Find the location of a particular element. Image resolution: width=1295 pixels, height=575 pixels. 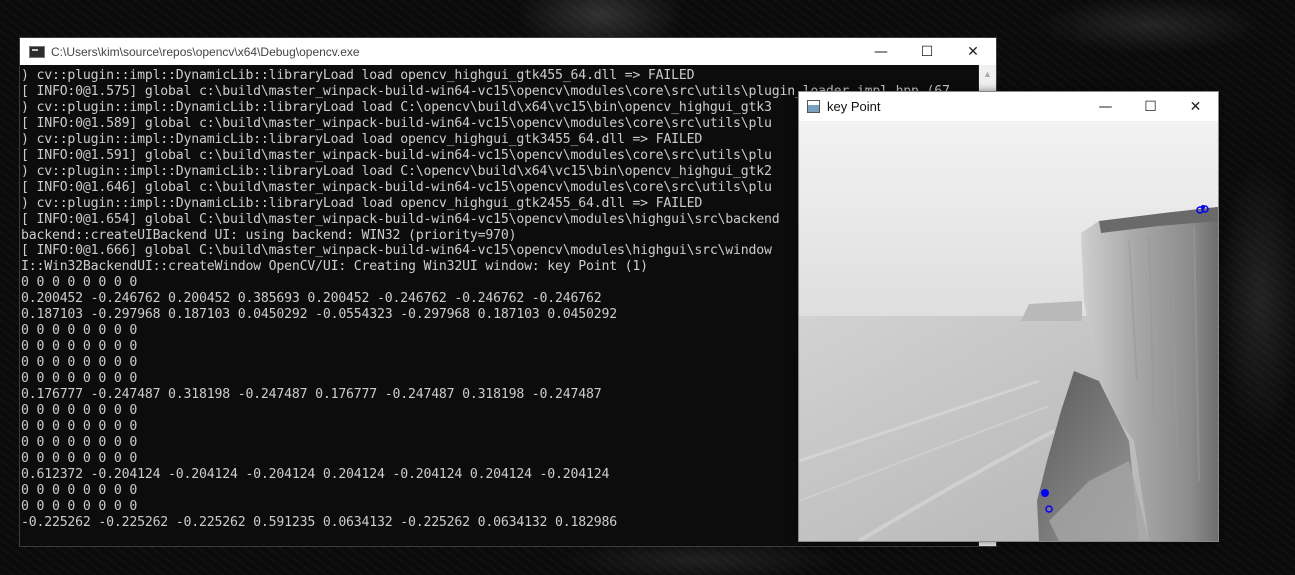

console-app-icon is located at coordinates (37, 51).